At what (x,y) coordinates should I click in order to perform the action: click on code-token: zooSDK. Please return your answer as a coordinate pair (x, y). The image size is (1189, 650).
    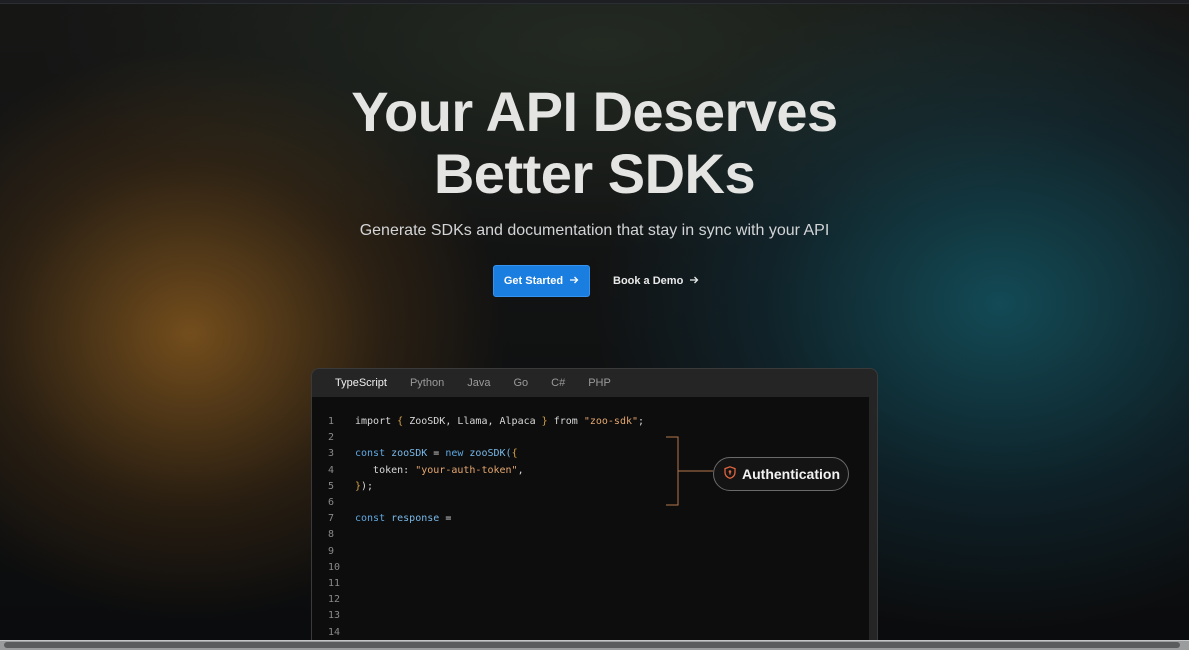
    Looking at the image, I should click on (409, 454).